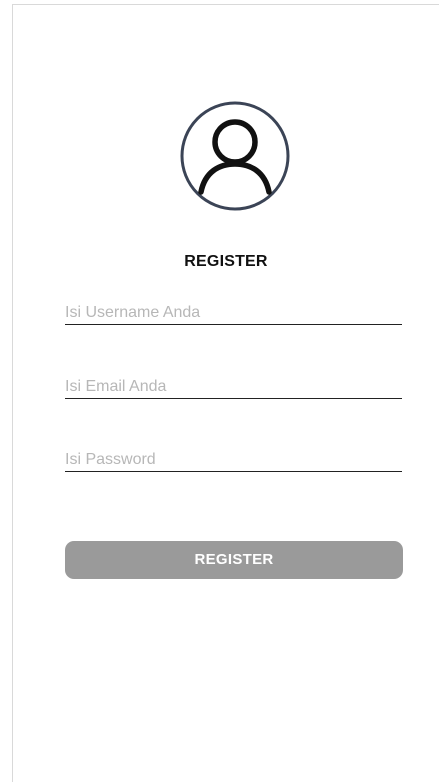 This screenshot has width=441, height=782. I want to click on email-input, so click(233, 387).